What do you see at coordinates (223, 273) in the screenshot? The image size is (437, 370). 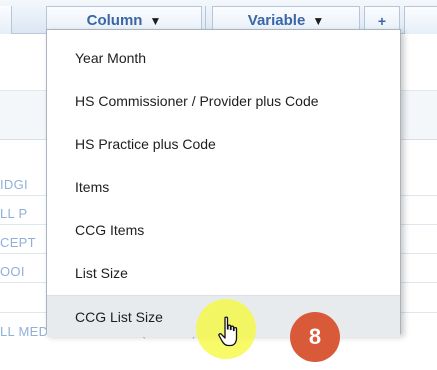 I see `menu-item-list-size: List Size` at bounding box center [223, 273].